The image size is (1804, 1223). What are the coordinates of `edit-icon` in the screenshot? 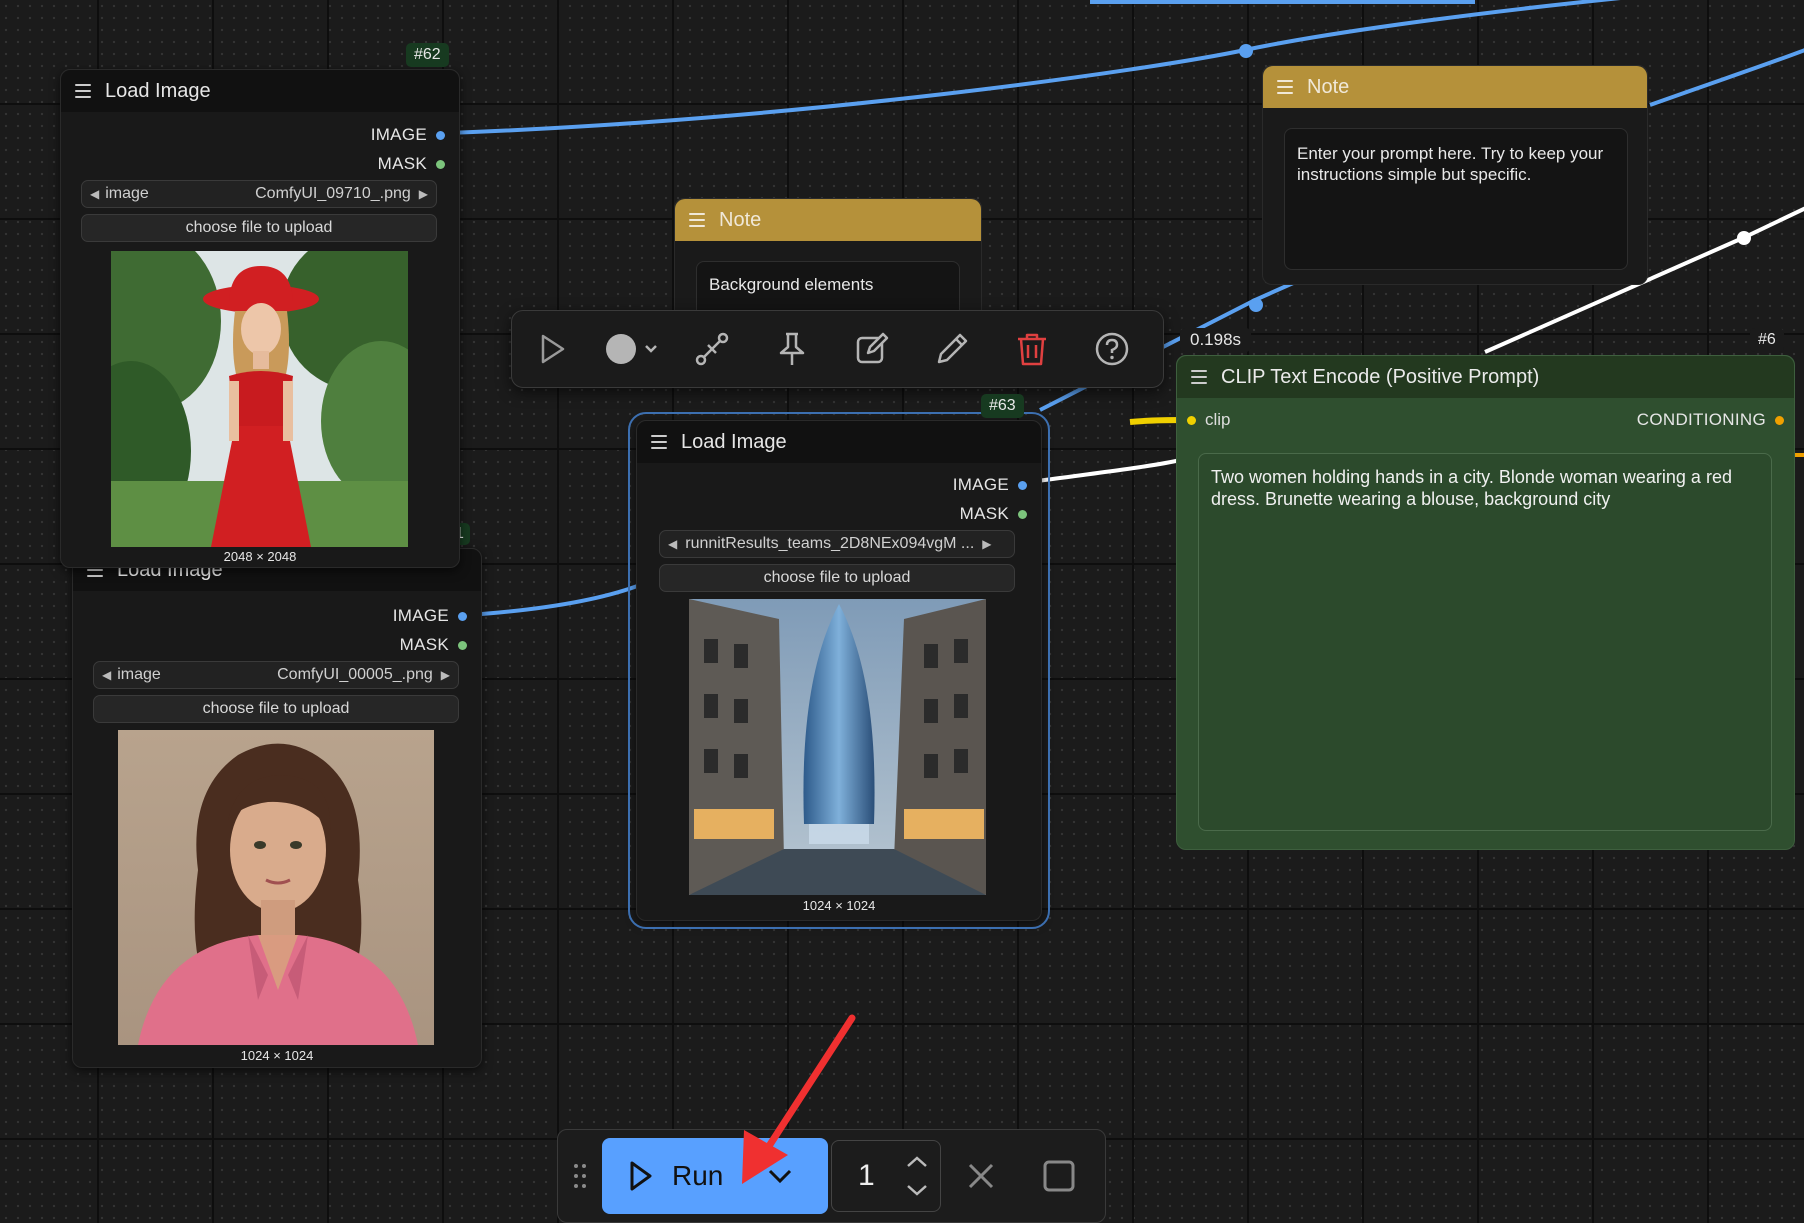 It's located at (872, 349).